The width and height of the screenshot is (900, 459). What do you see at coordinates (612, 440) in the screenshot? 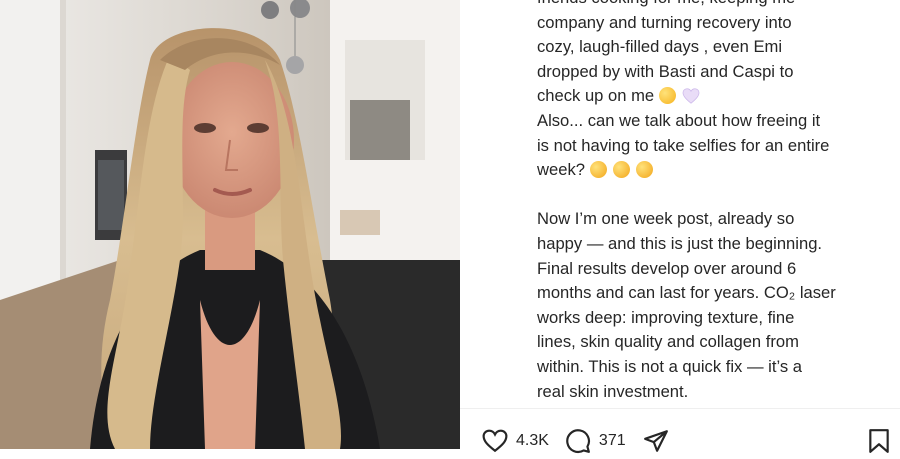
I see `comment-count: 371` at bounding box center [612, 440].